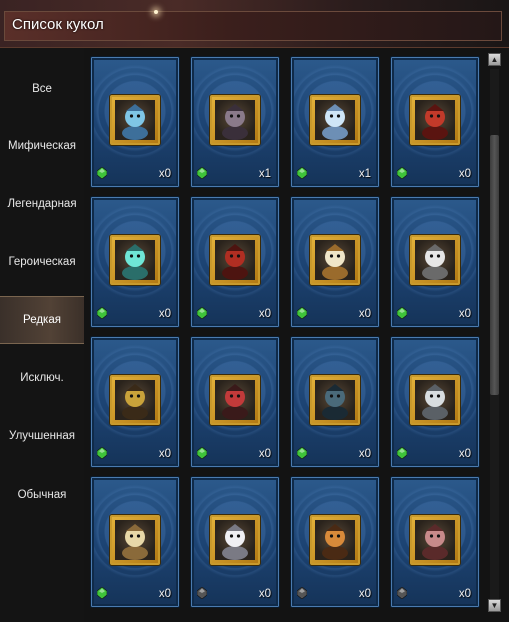 The height and width of the screenshot is (622, 509). I want to click on sage-monk-icon, so click(335, 262).